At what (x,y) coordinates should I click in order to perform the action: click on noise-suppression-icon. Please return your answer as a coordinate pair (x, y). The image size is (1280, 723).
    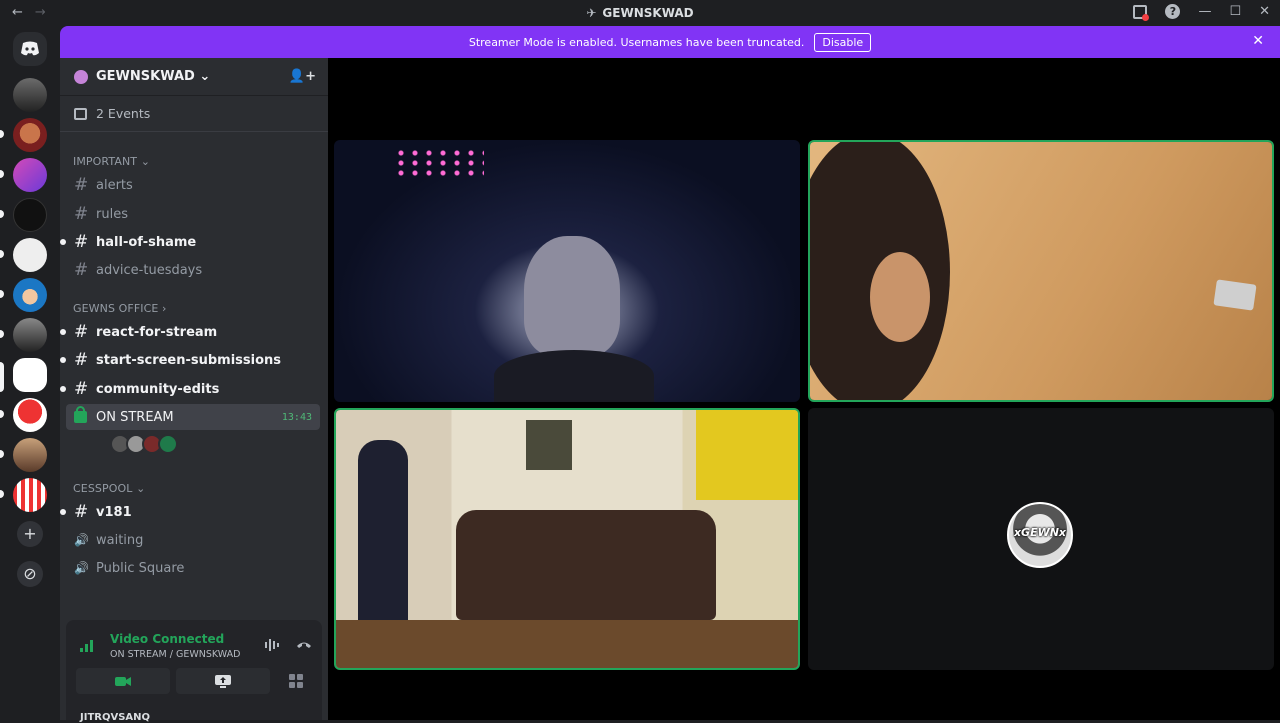
    Looking at the image, I should click on (272, 647).